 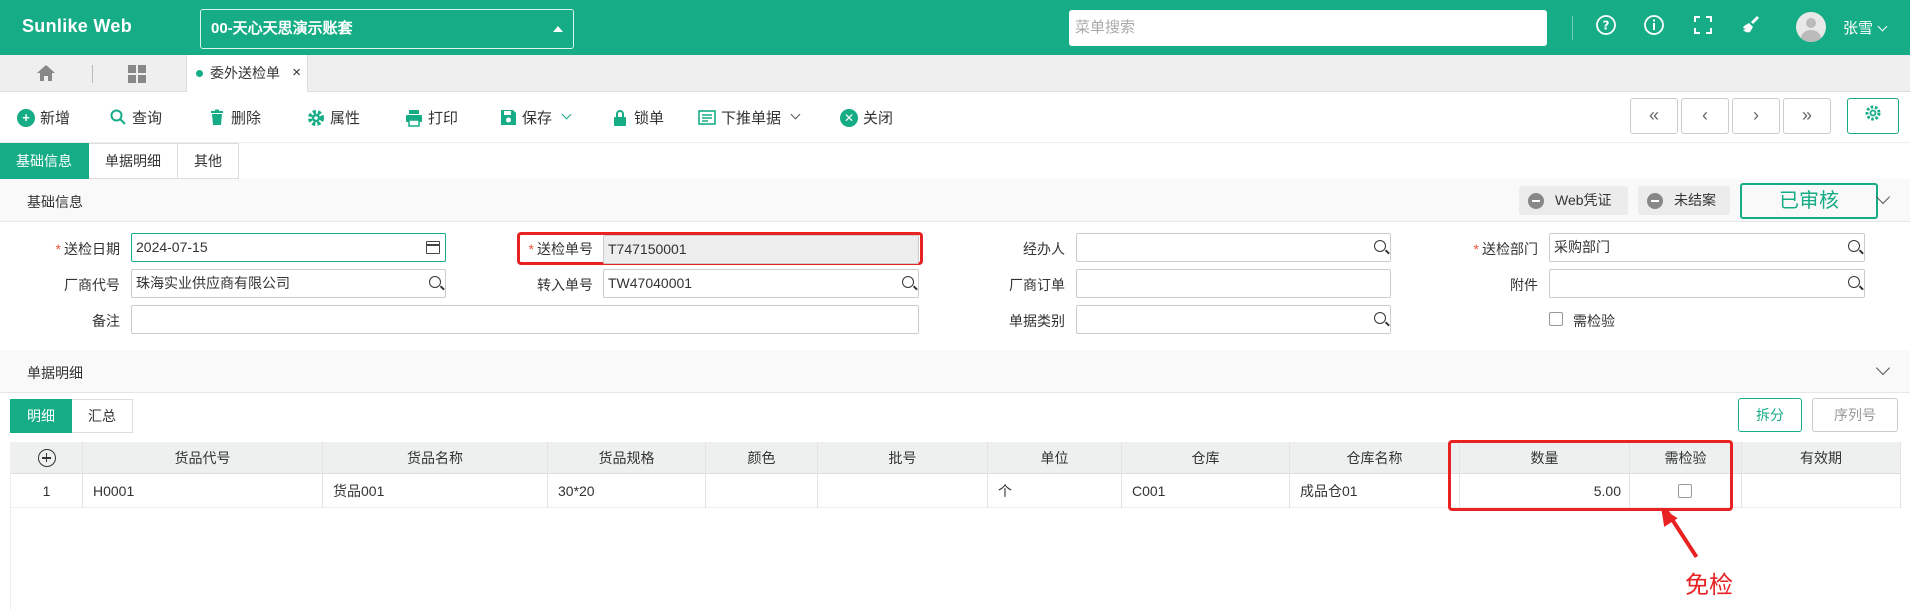 I want to click on delete-button: 删除, so click(x=234, y=117).